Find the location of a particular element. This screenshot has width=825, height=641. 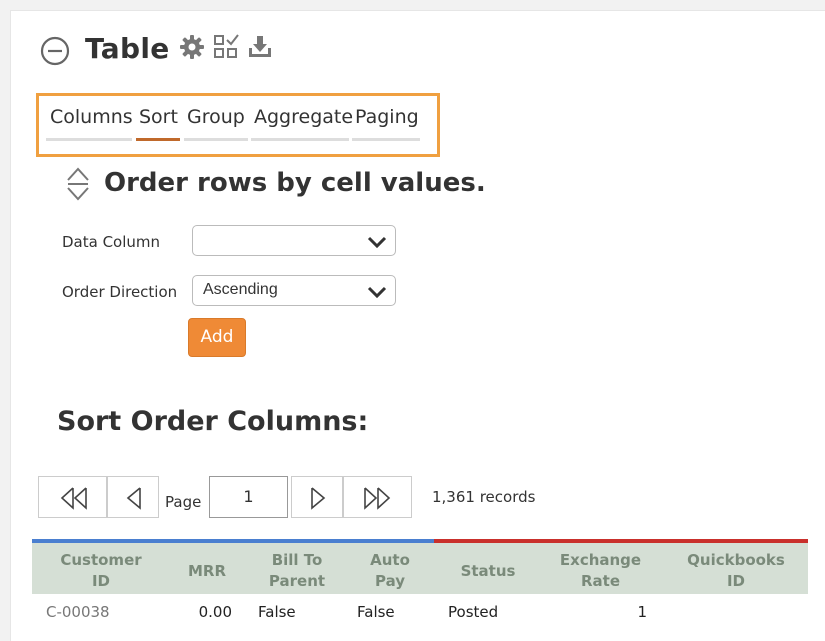

last-page-button is located at coordinates (377, 497).